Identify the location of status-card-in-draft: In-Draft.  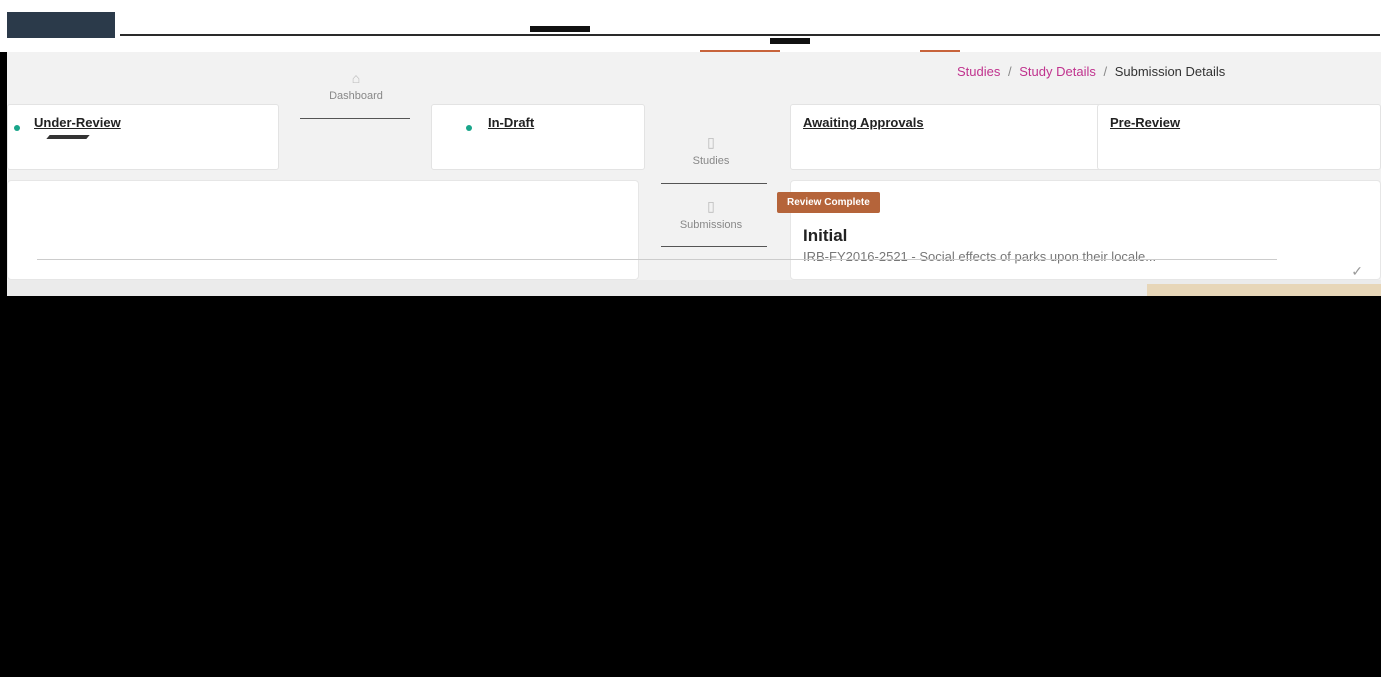
(538, 137).